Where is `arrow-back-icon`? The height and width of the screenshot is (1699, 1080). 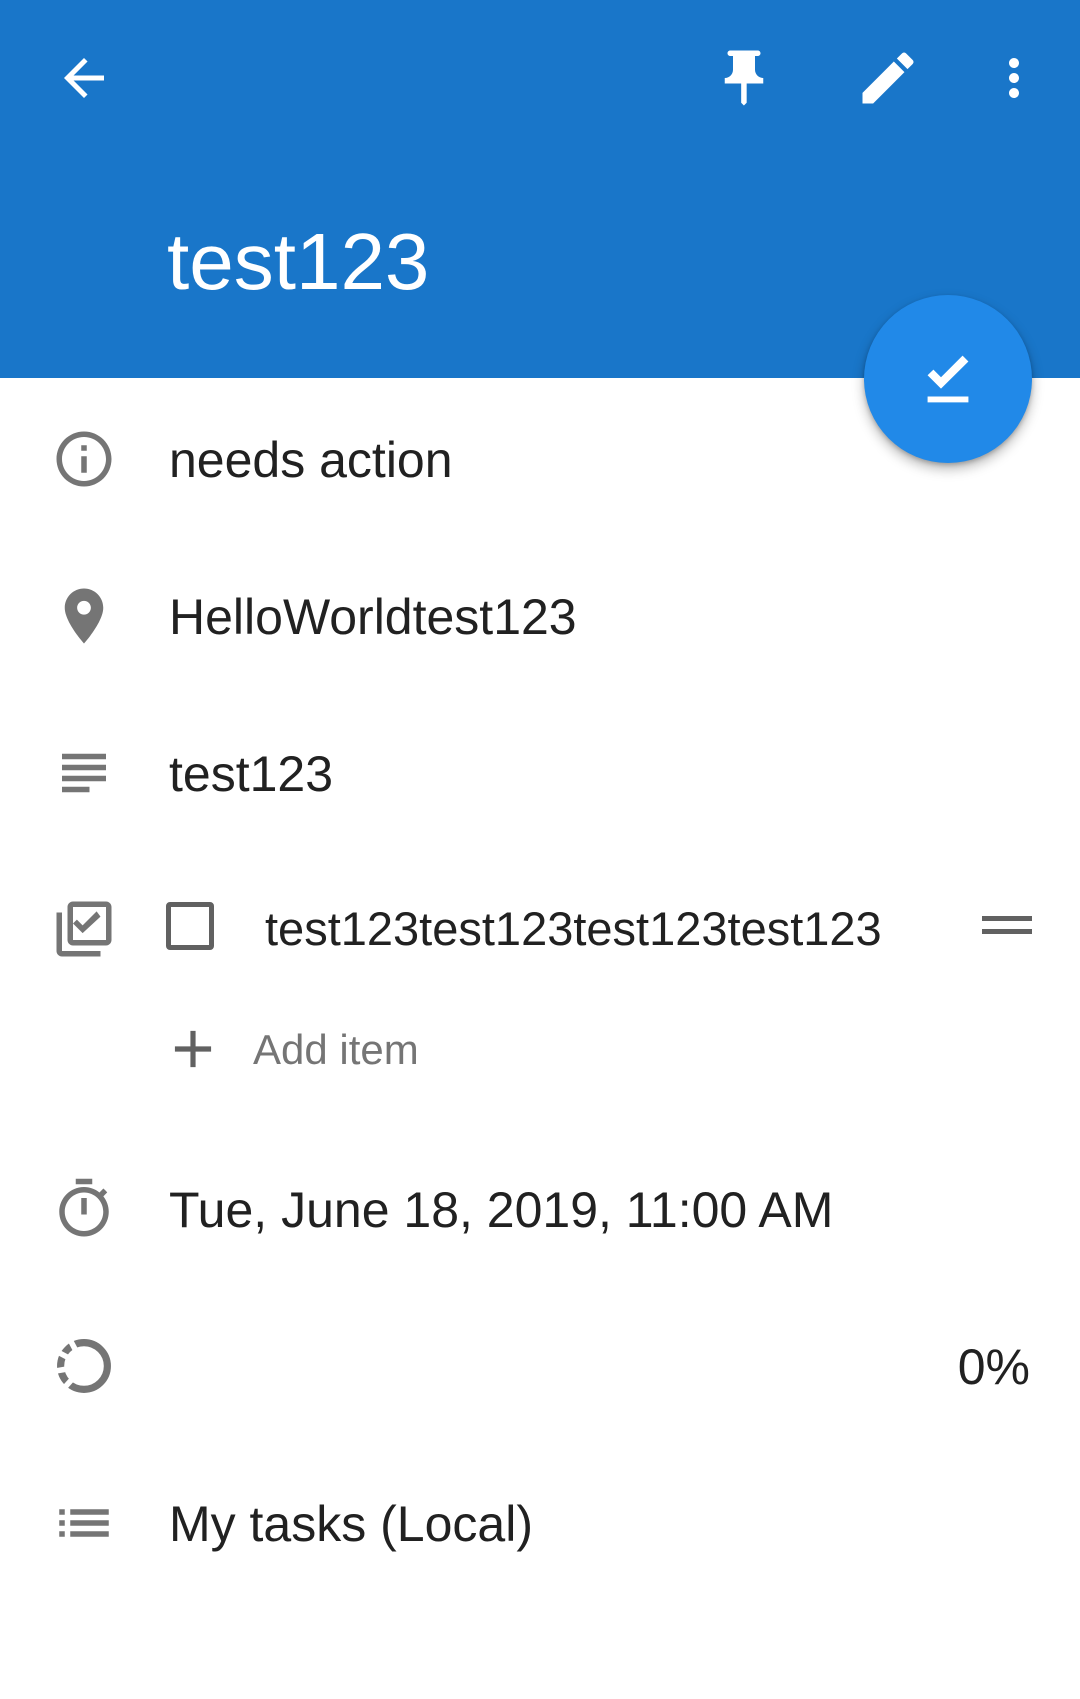 arrow-back-icon is located at coordinates (84, 78).